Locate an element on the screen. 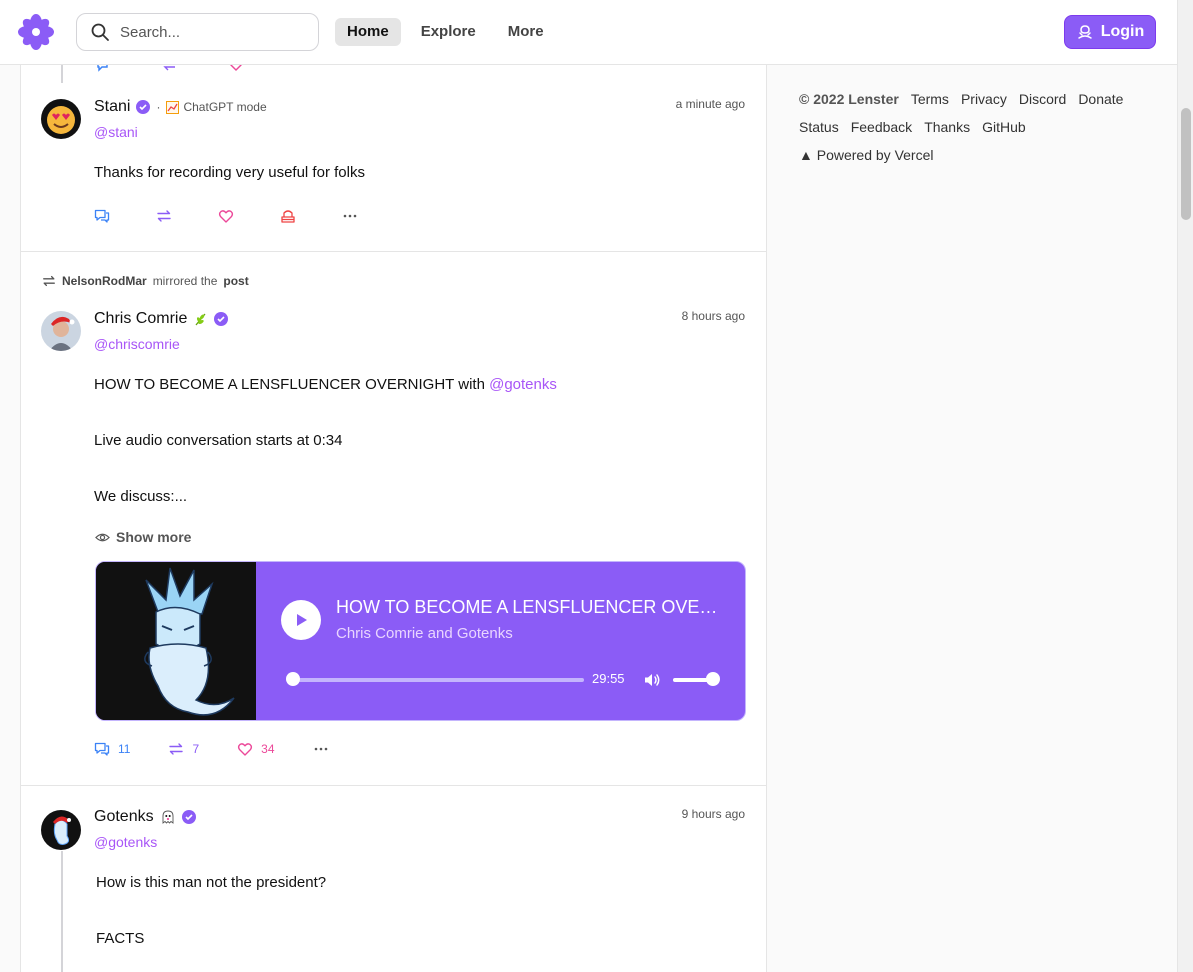  play-icon is located at coordinates (302, 620).